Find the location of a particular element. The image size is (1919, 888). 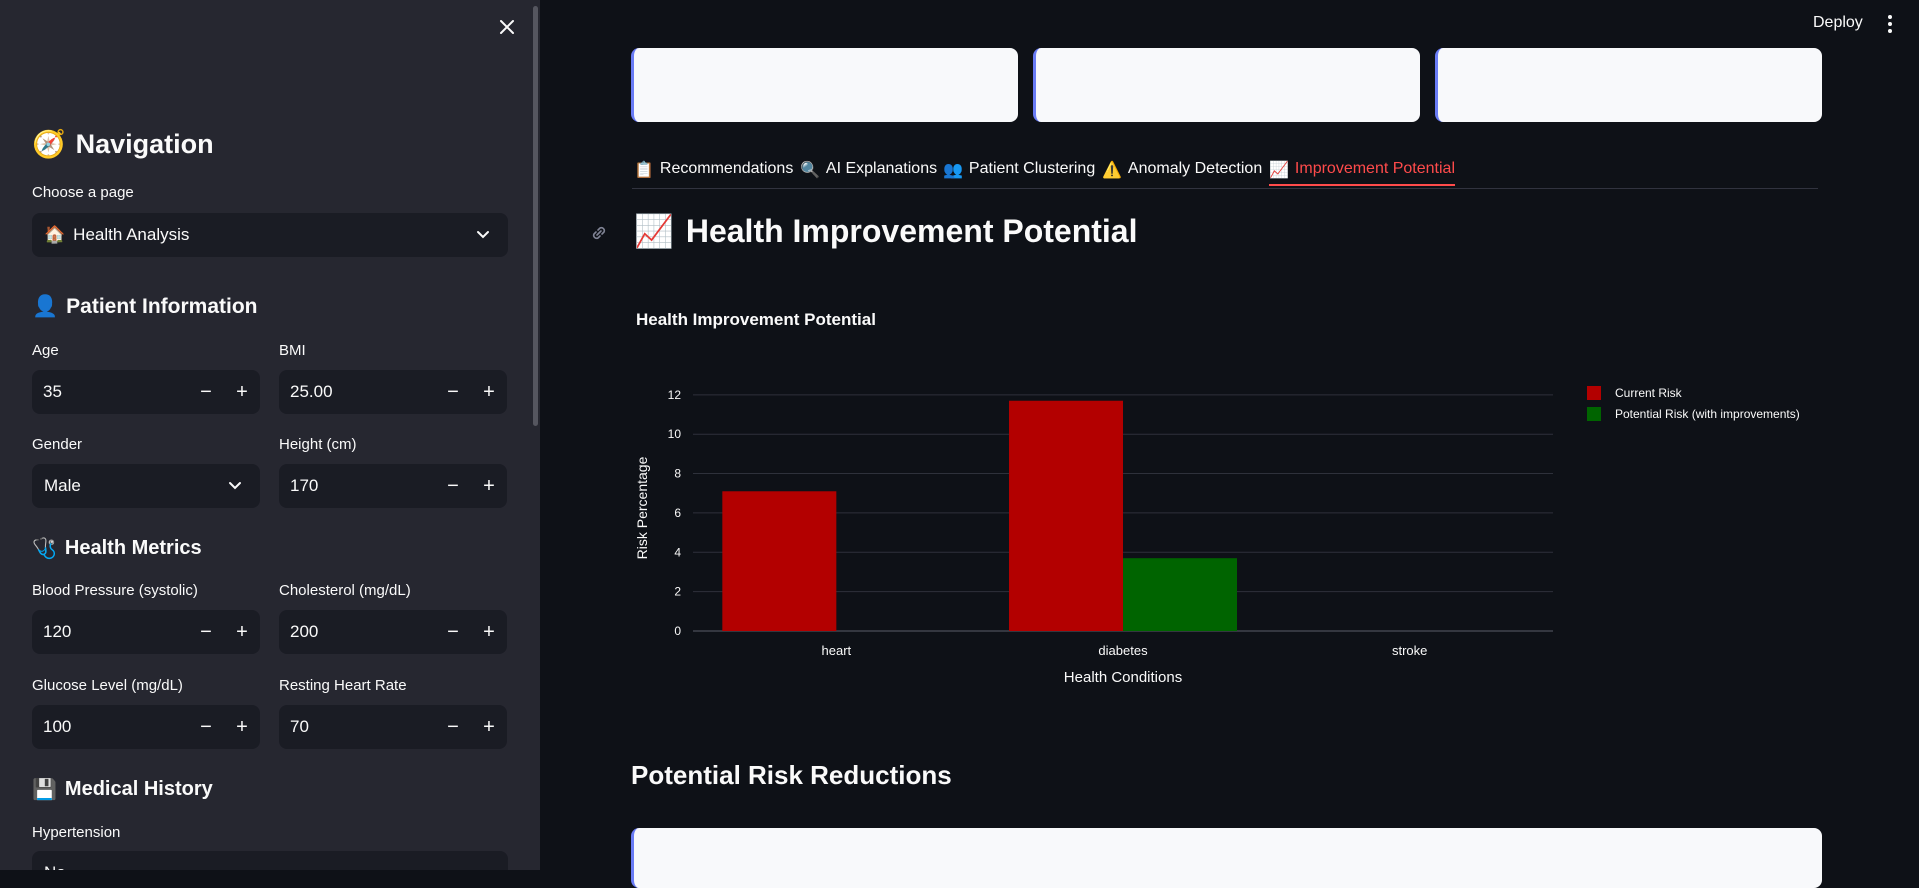

y-axis-ticks: 0 2 4 6 8 10 12 is located at coordinates (675, 513).